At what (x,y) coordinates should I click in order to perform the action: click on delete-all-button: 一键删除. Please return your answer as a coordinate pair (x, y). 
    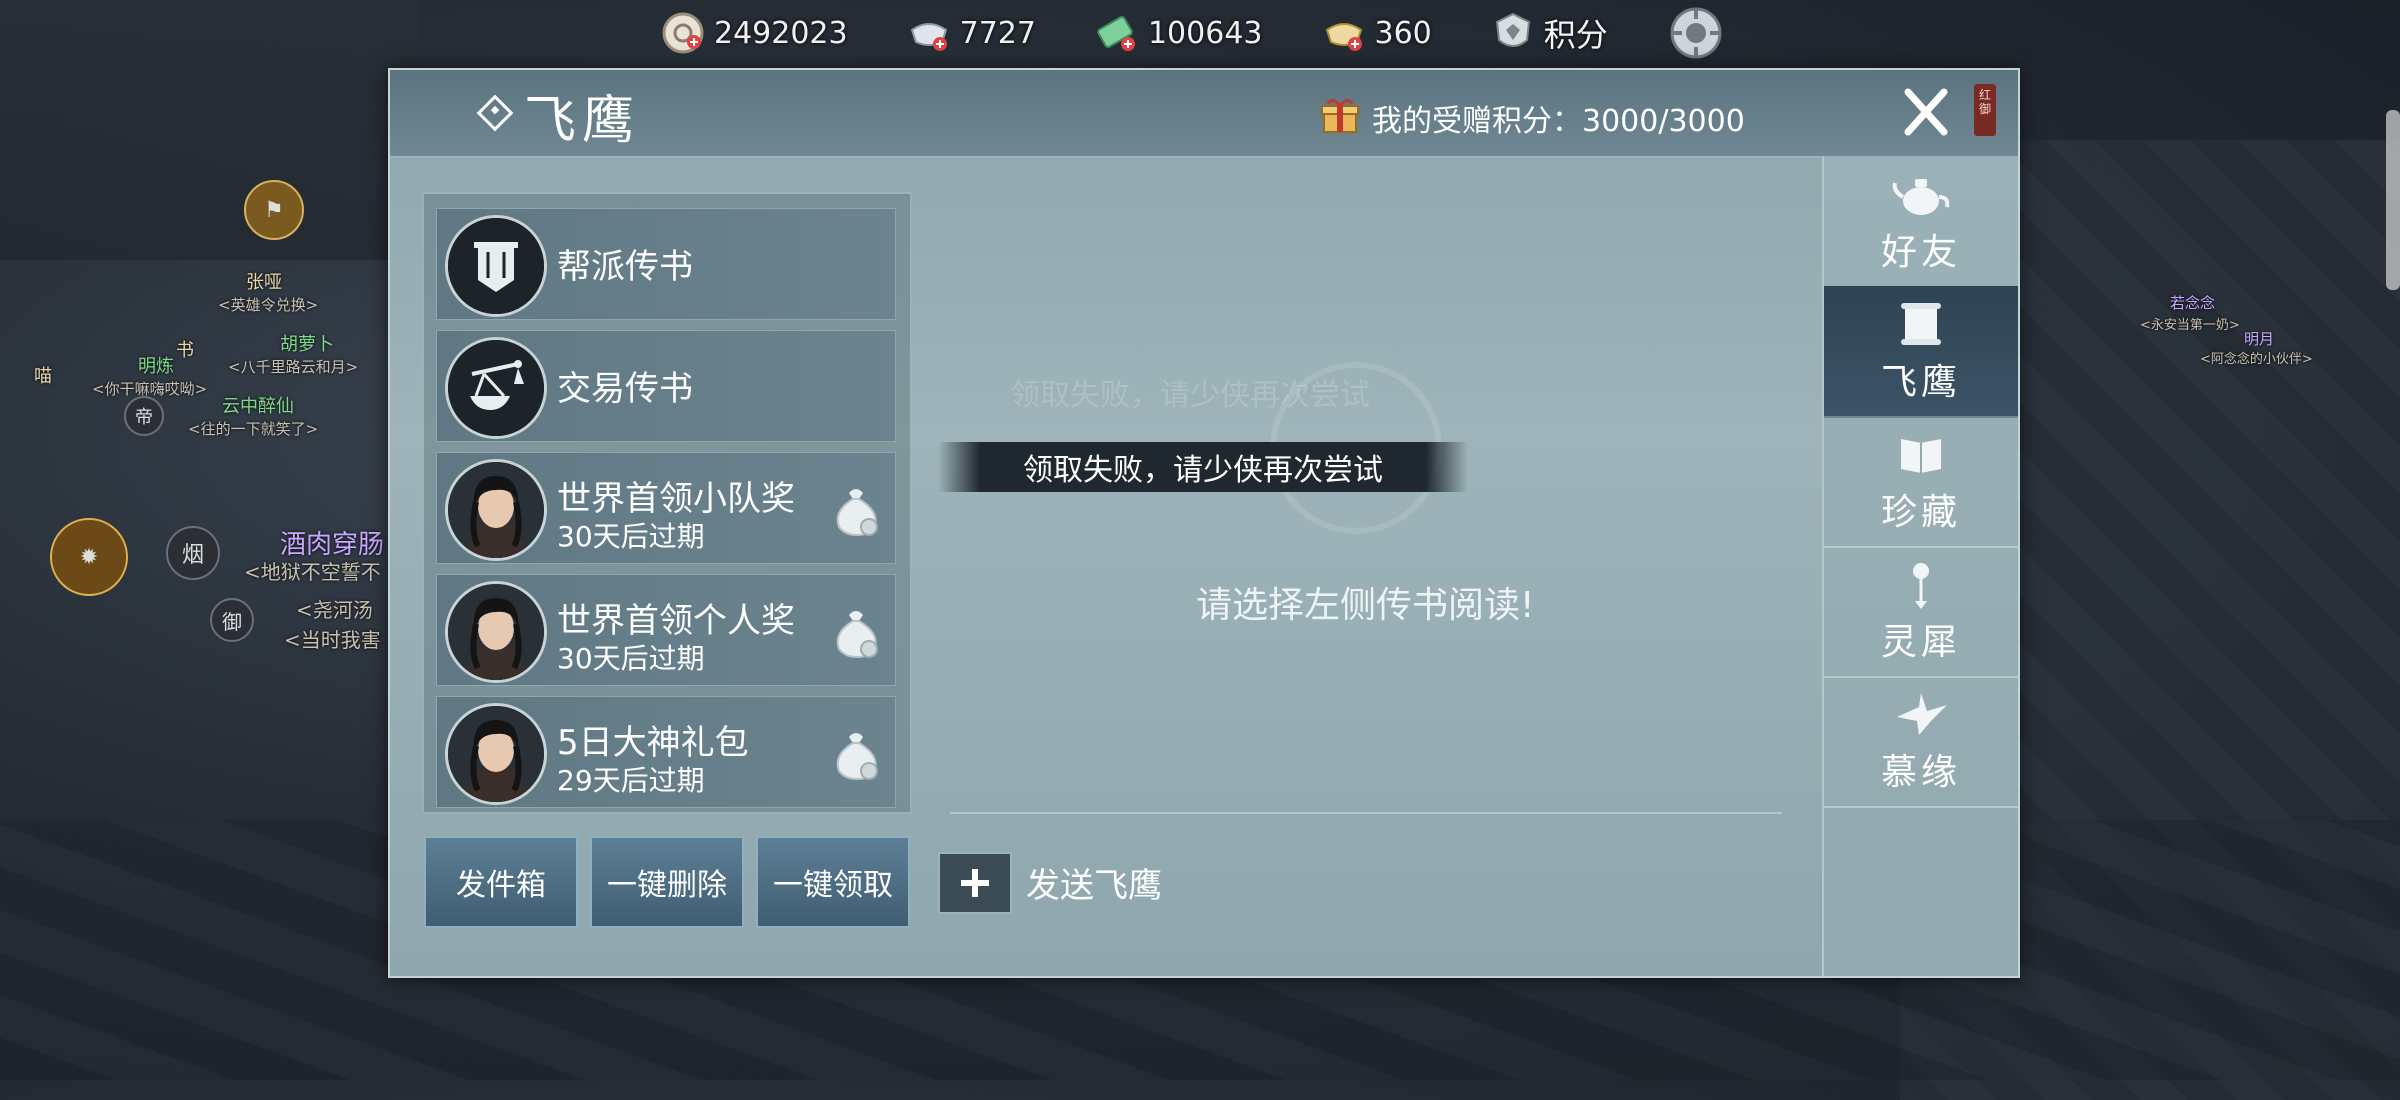
    Looking at the image, I should click on (667, 882).